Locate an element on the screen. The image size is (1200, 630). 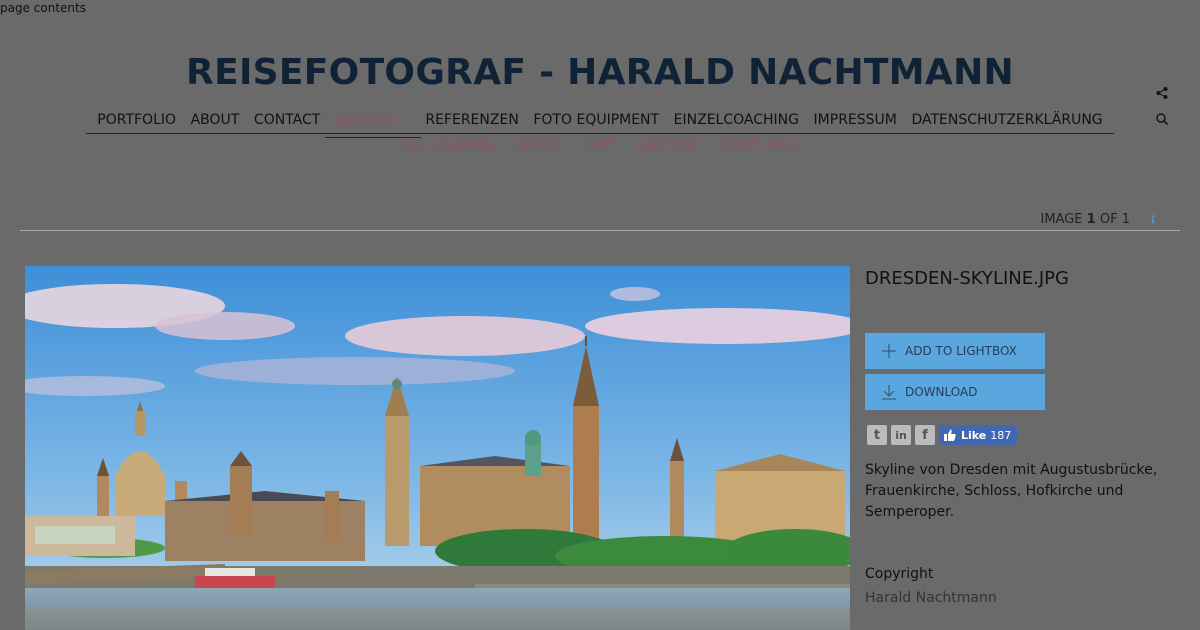
nav-item-referenzen: REFERENZEN is located at coordinates (471, 120).